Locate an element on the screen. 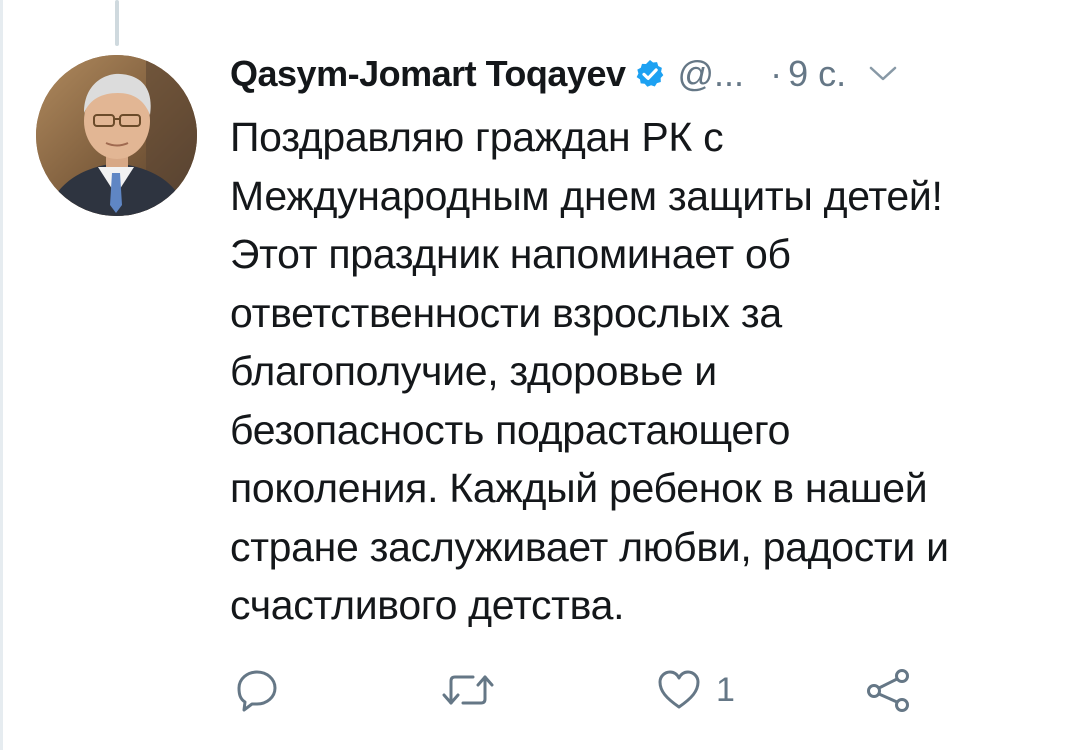 This screenshot has width=1080, height=750. tweet-text-line: Поздравляю граждан РК с is located at coordinates (477, 137).